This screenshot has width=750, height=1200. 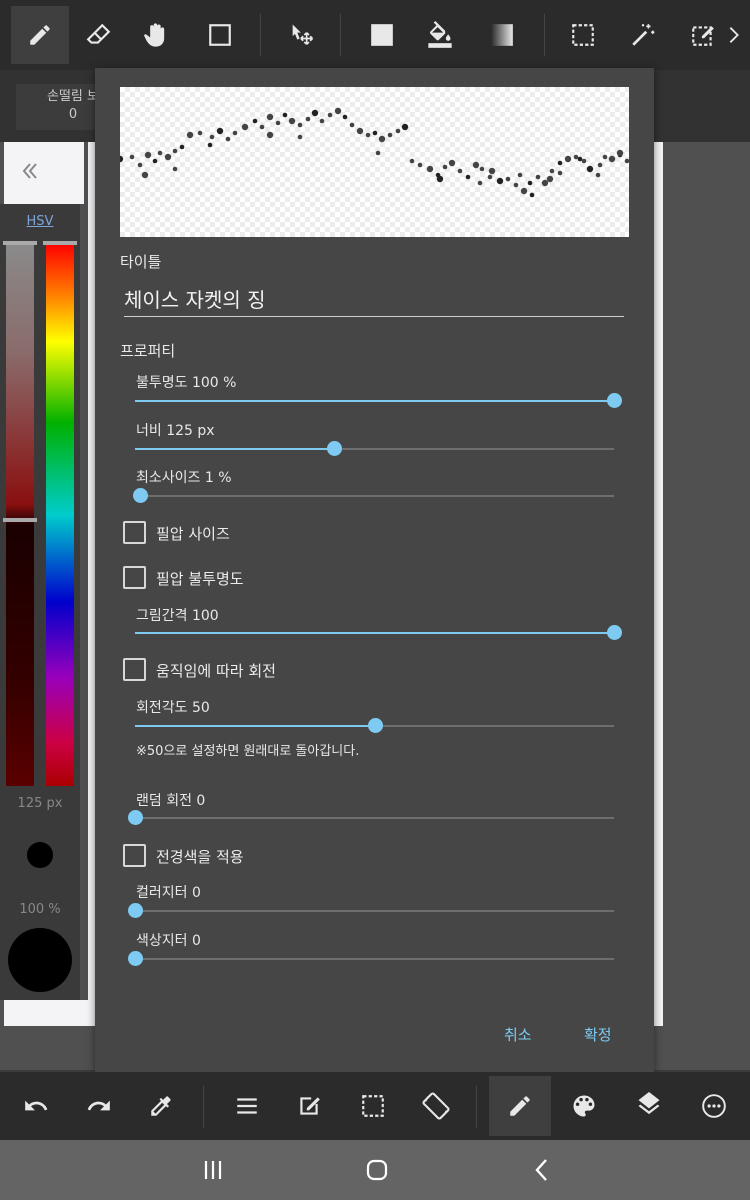 What do you see at coordinates (371, 958) in the screenshot?
I see `hue-jitter-slider` at bounding box center [371, 958].